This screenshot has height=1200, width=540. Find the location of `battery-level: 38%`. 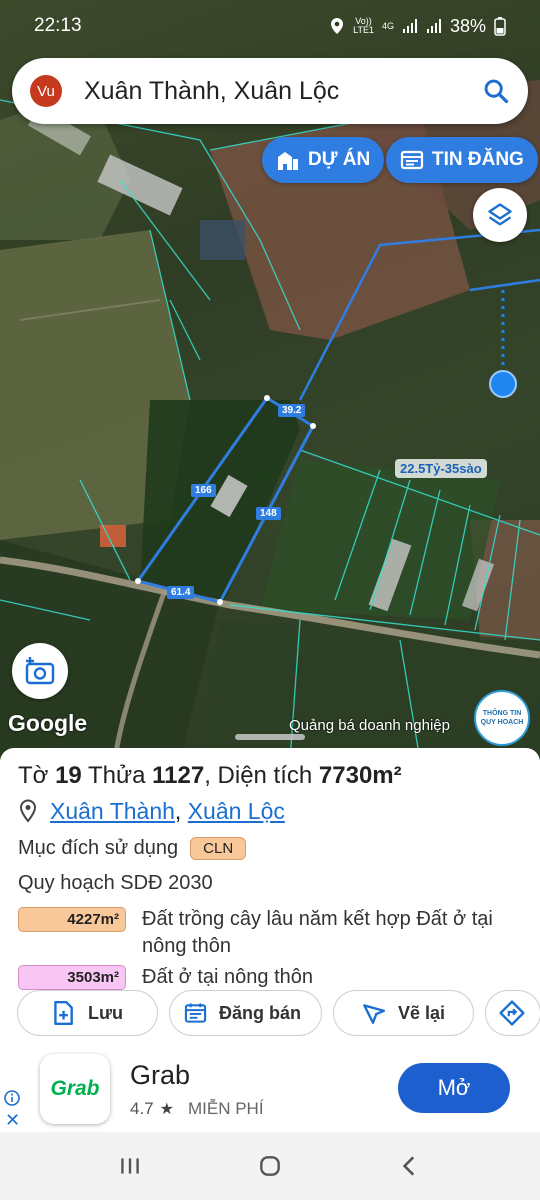

battery-level: 38% is located at coordinates (467, 25).